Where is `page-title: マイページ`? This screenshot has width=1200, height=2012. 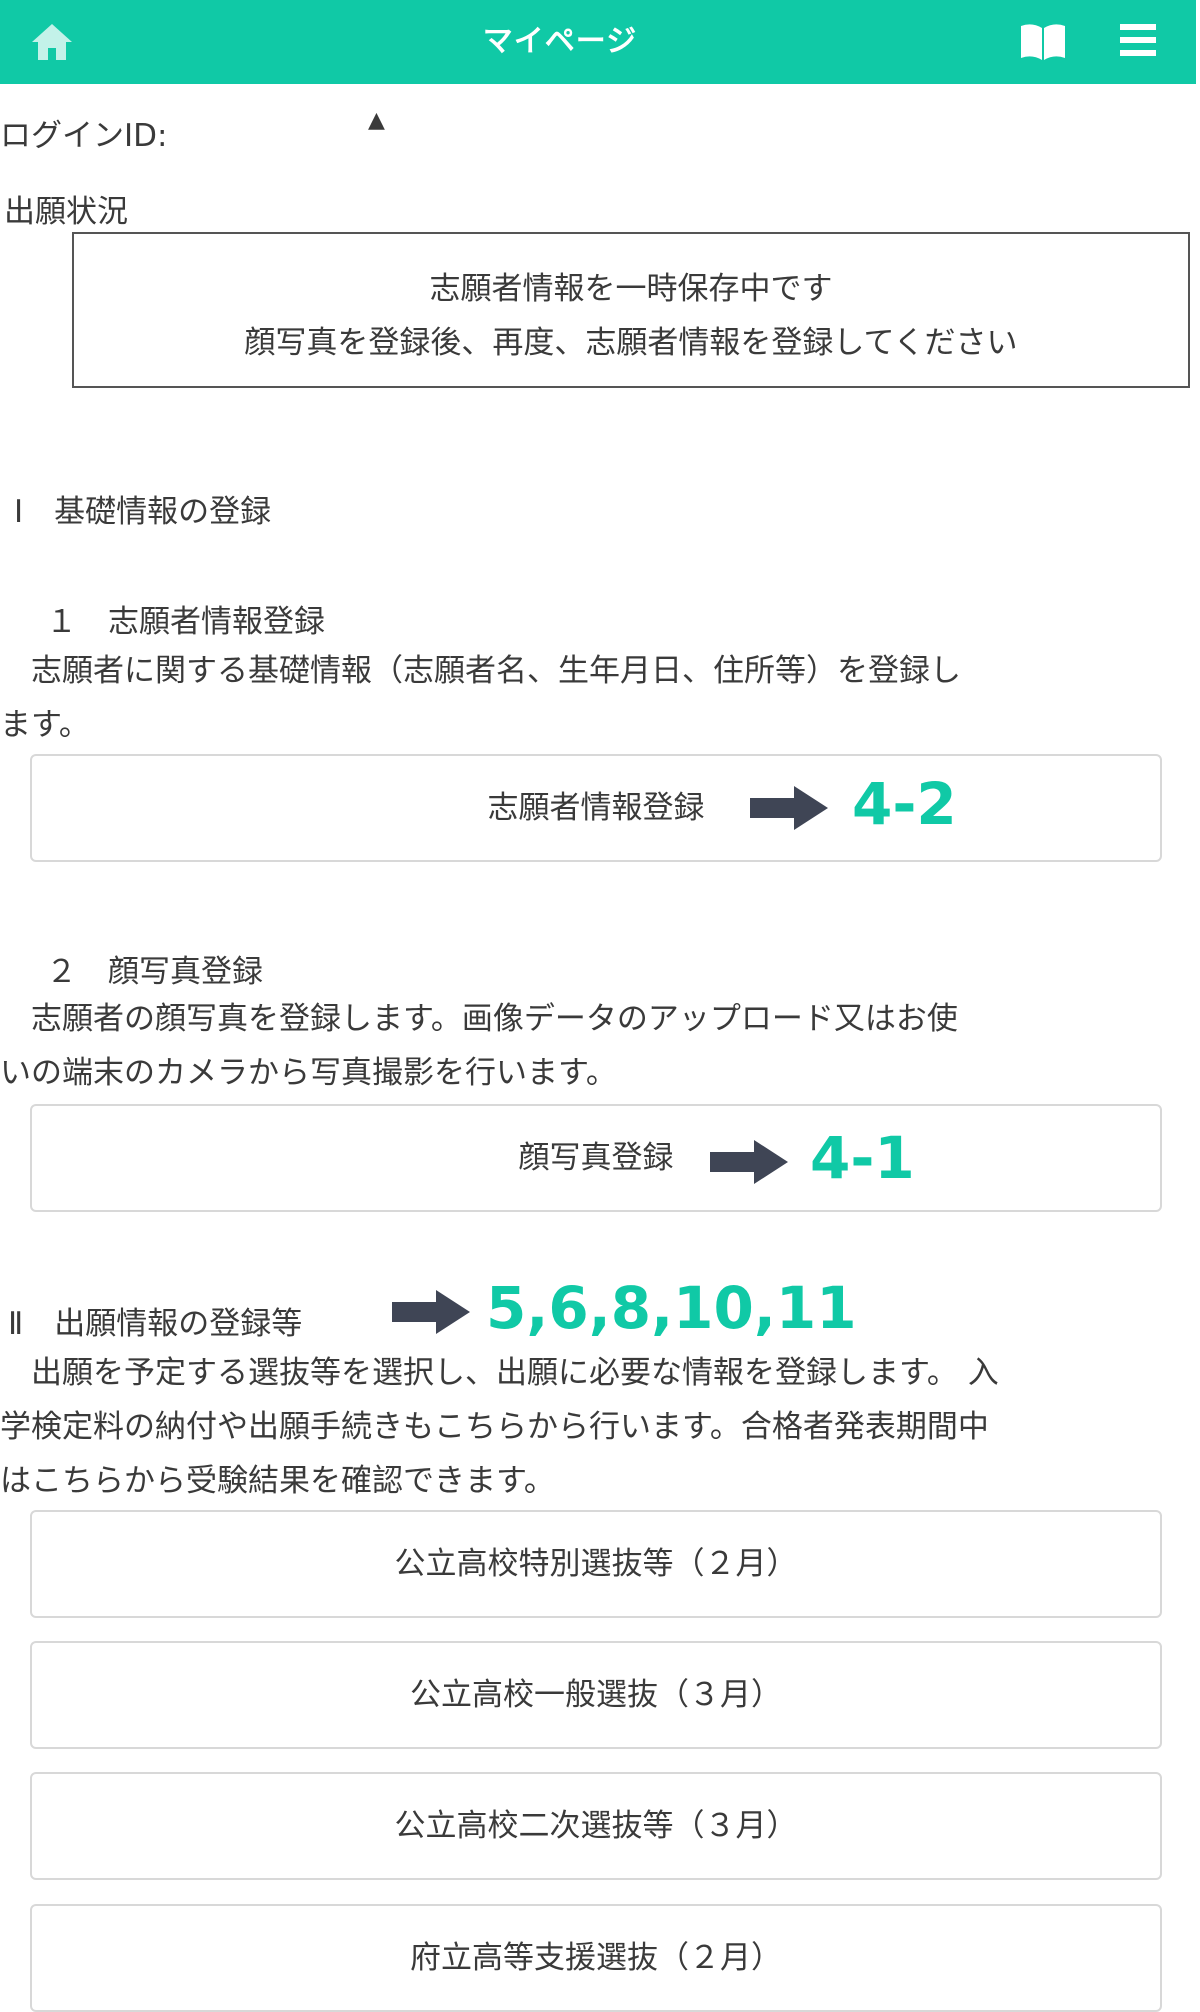 page-title: マイページ is located at coordinates (560, 41).